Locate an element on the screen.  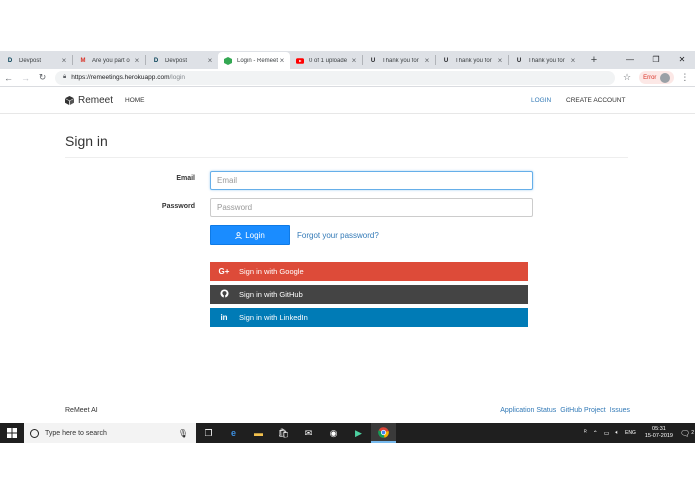
taskbar-clock: 05:31 15-07-2019 is located at coordinates (659, 433).